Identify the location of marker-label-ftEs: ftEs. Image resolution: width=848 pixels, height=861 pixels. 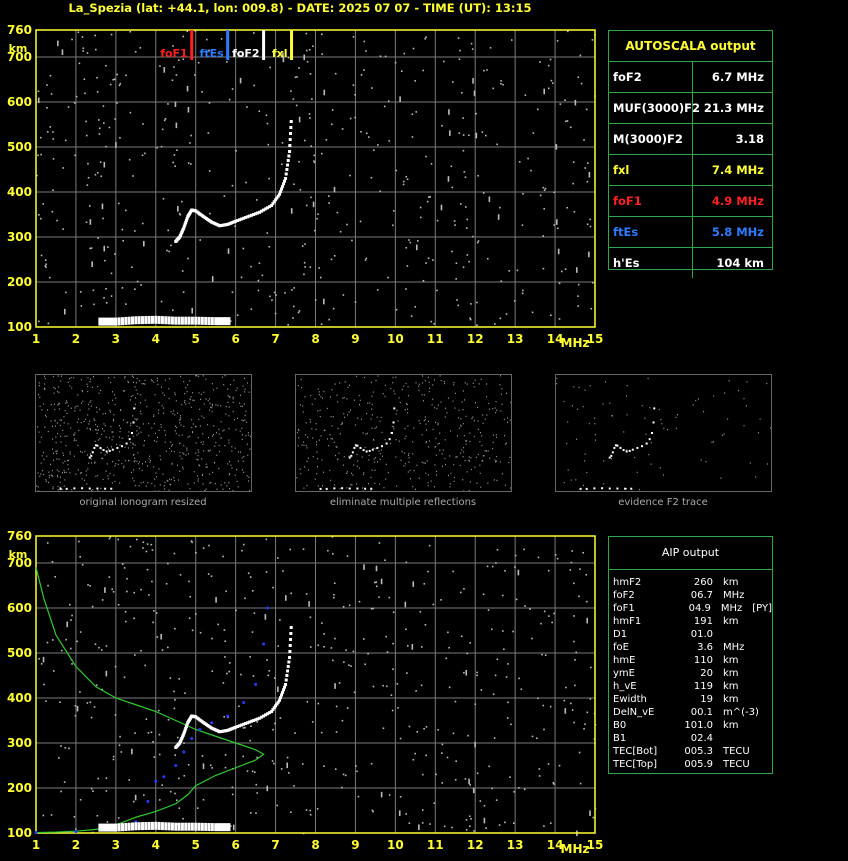
(212, 53).